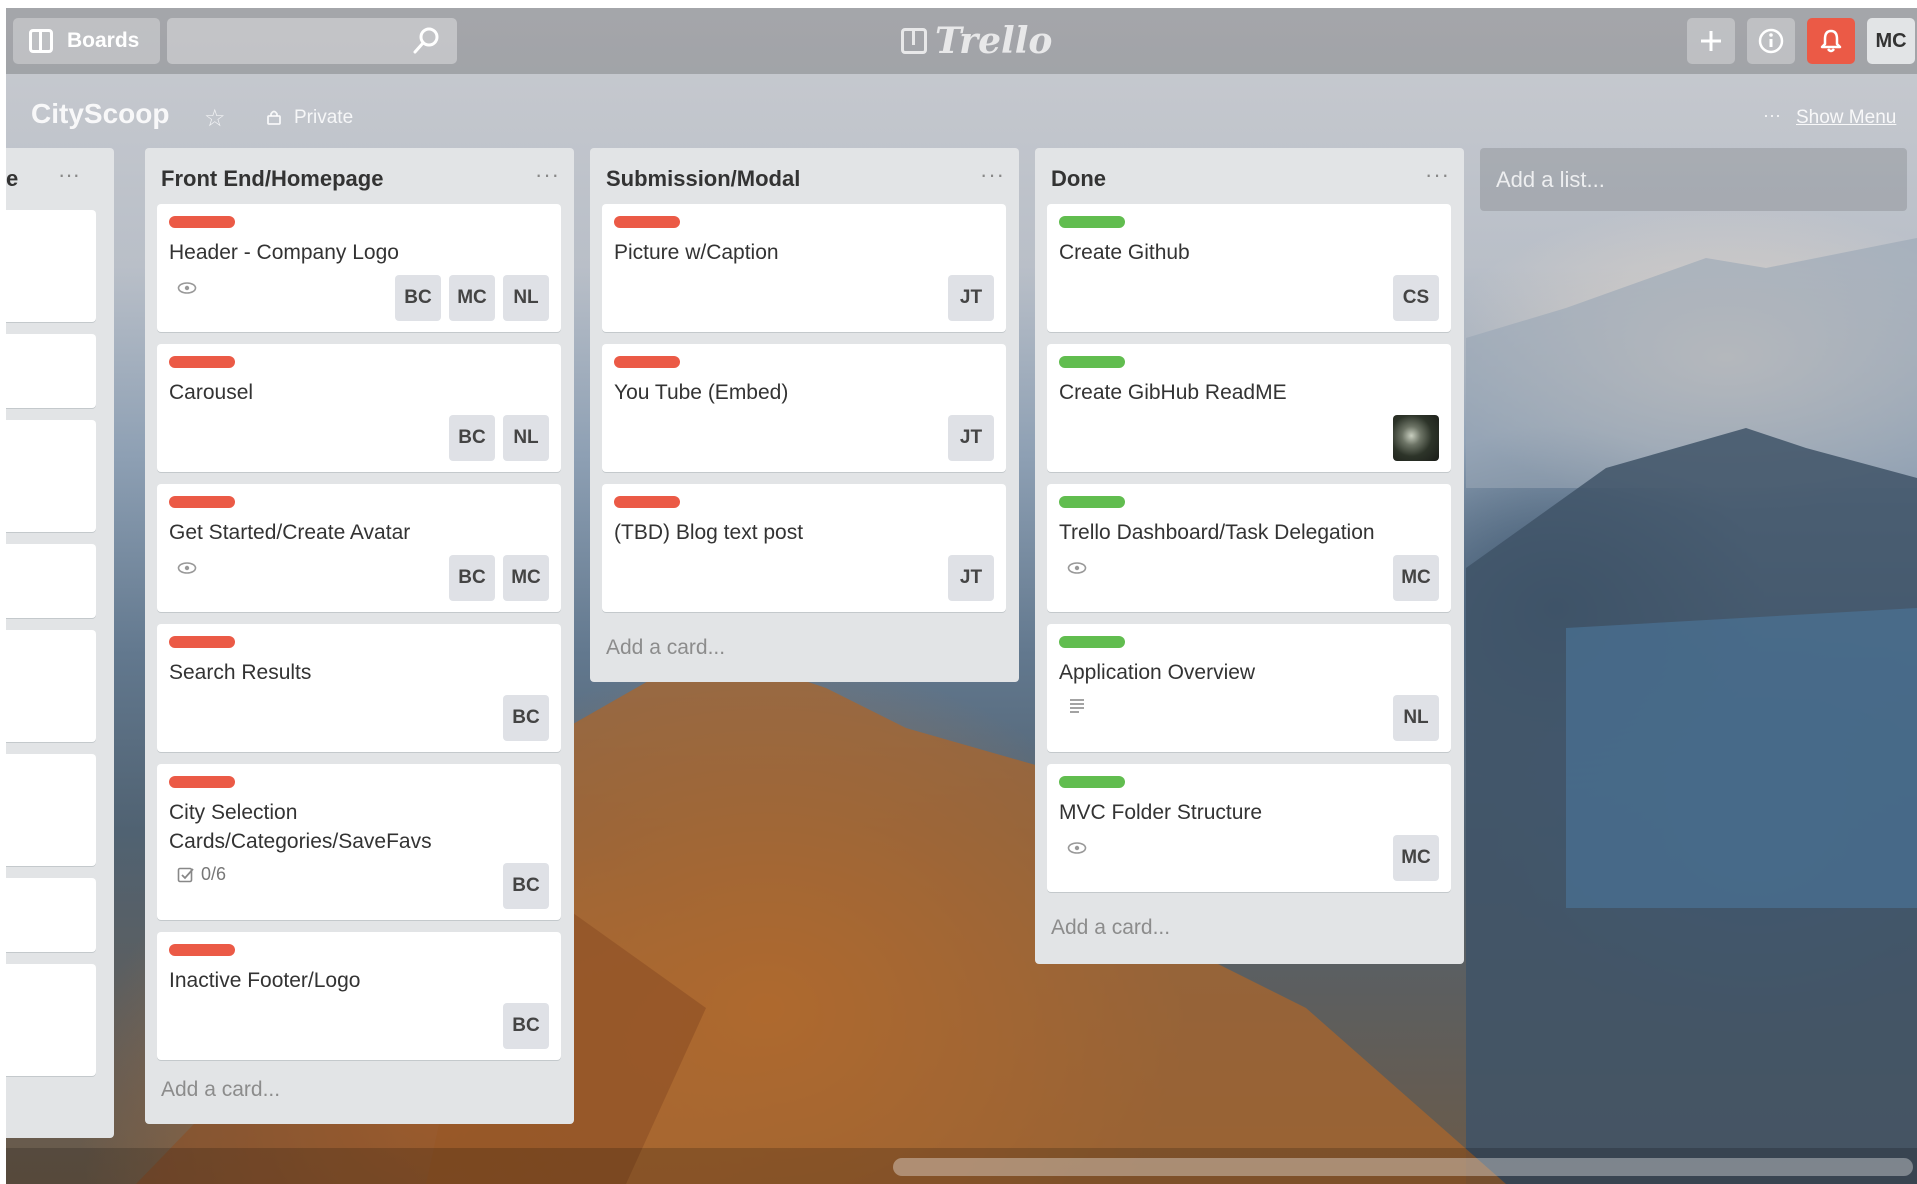 This screenshot has height=1184, width=1917. I want to click on member-initials: MC, so click(1891, 40).